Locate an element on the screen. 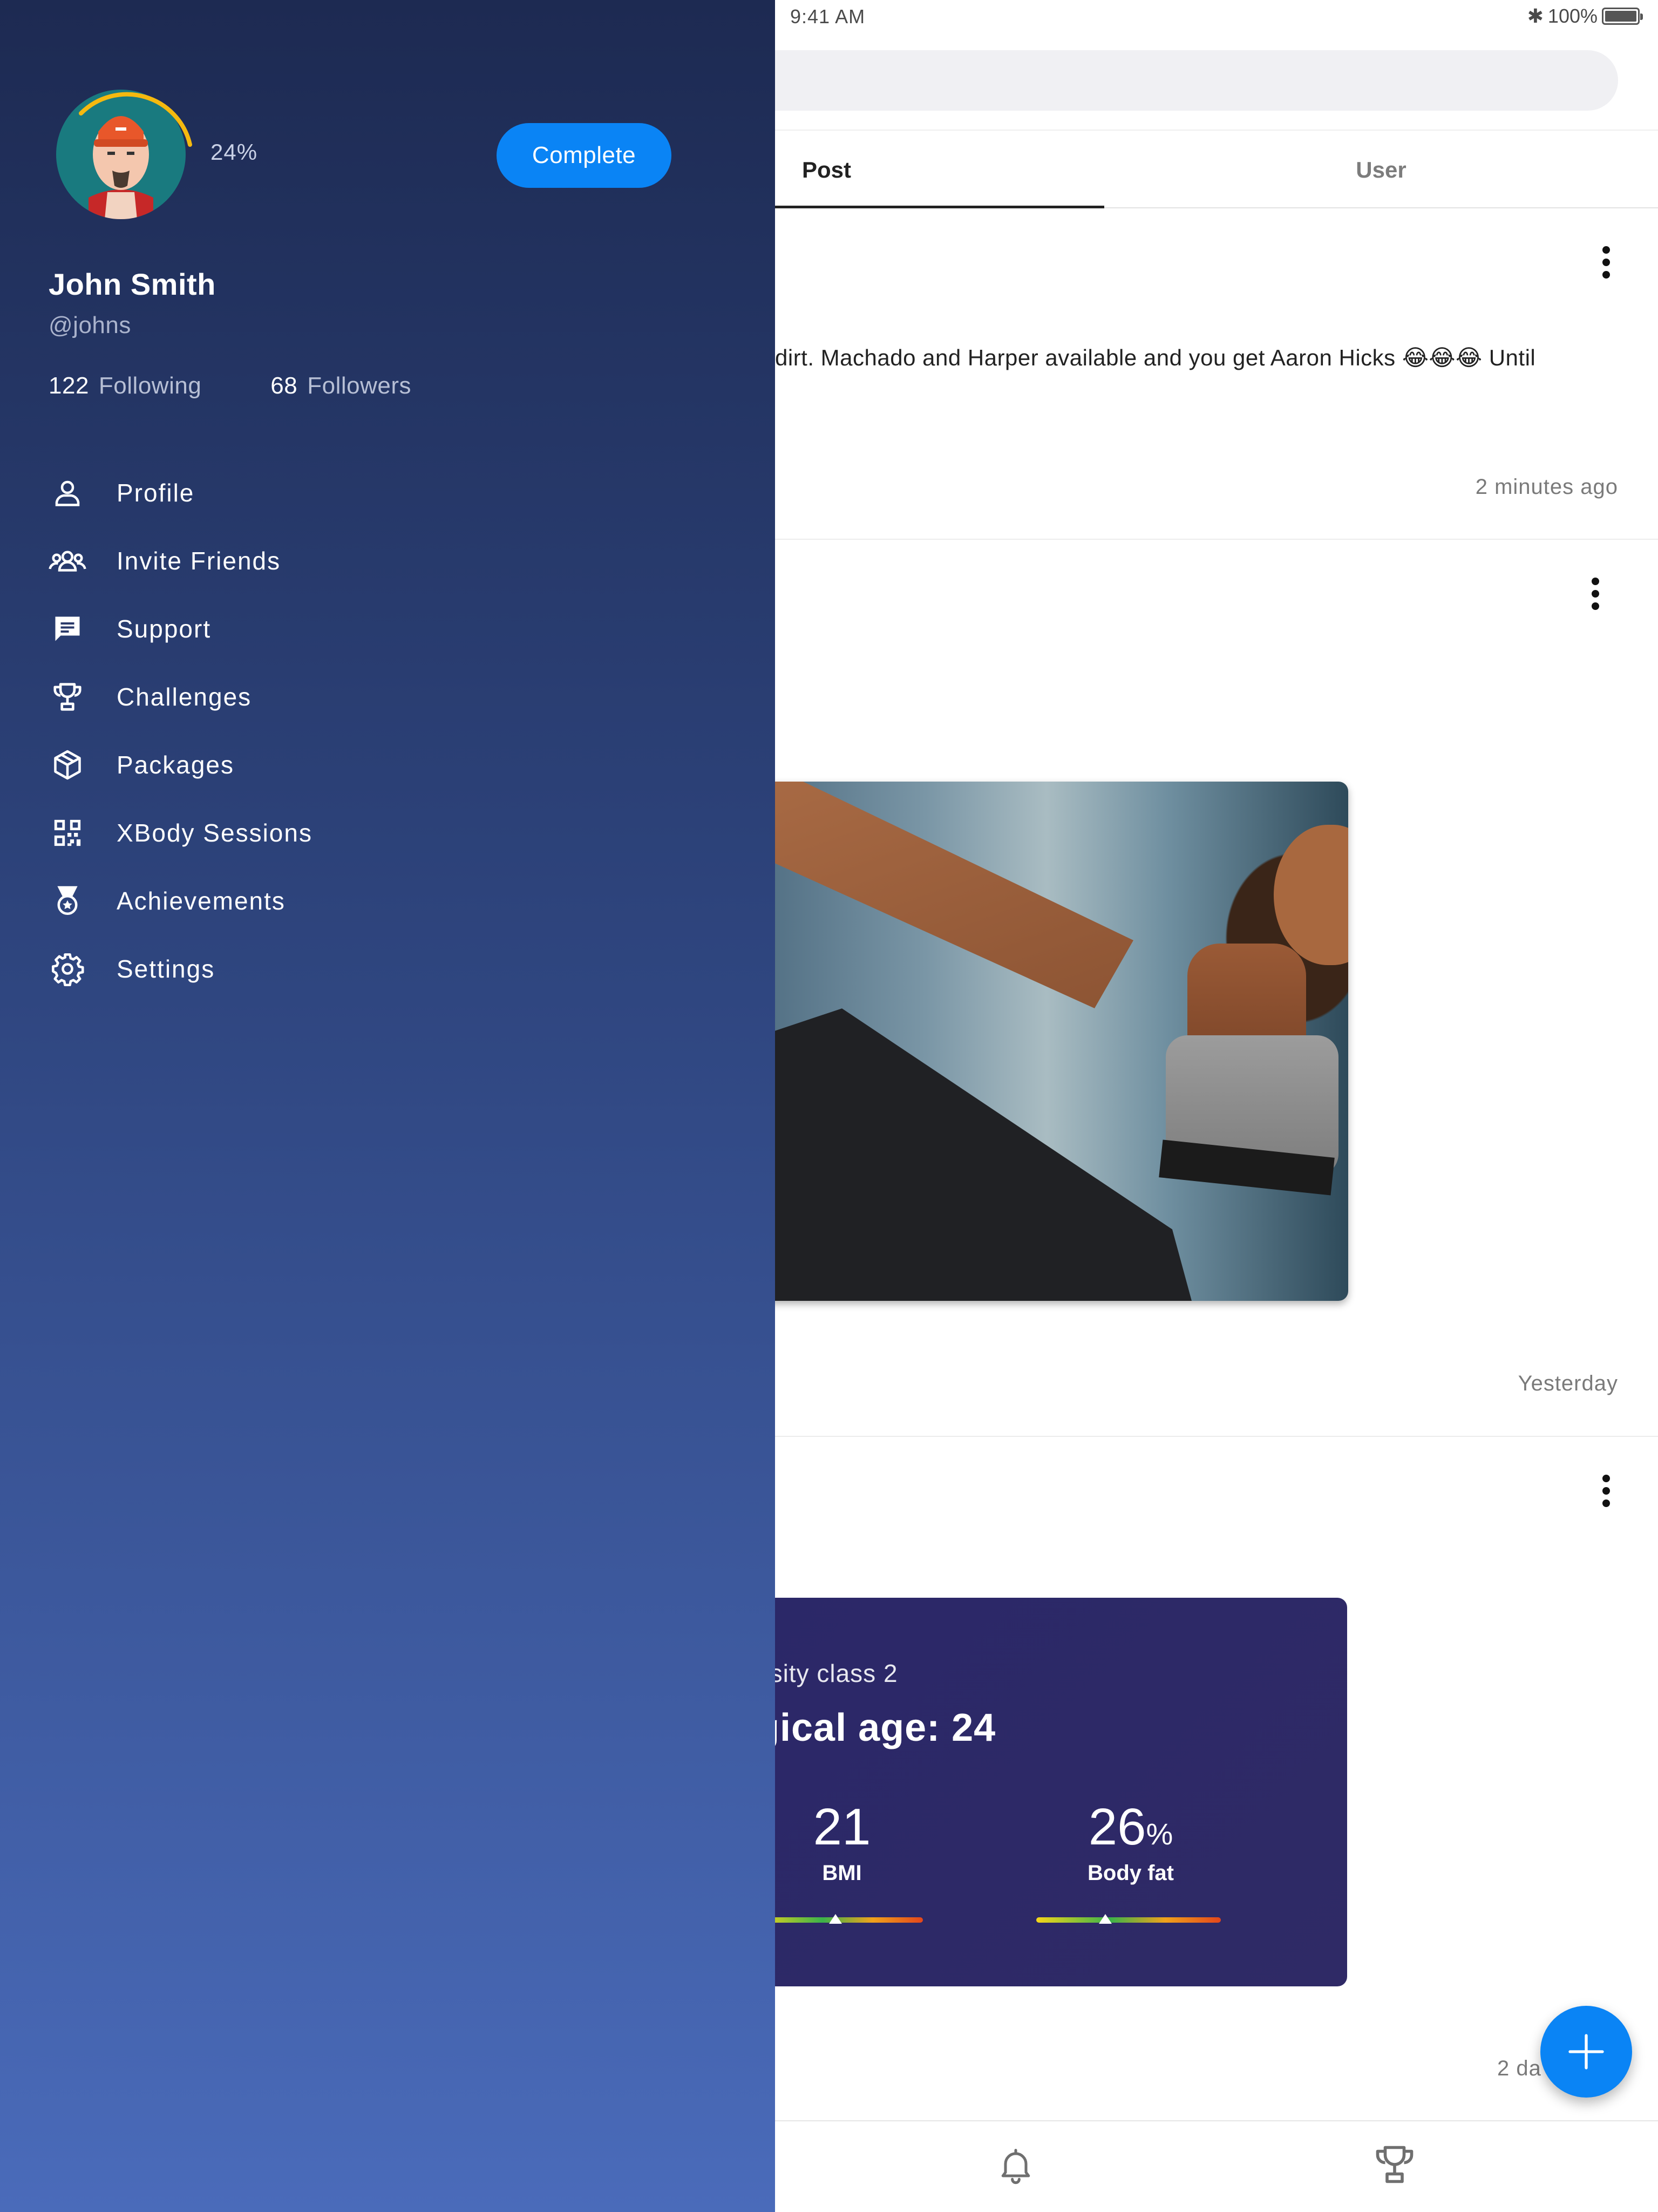 The width and height of the screenshot is (1658, 2212). bmi-stat: 21 BMI is located at coordinates (842, 1841).